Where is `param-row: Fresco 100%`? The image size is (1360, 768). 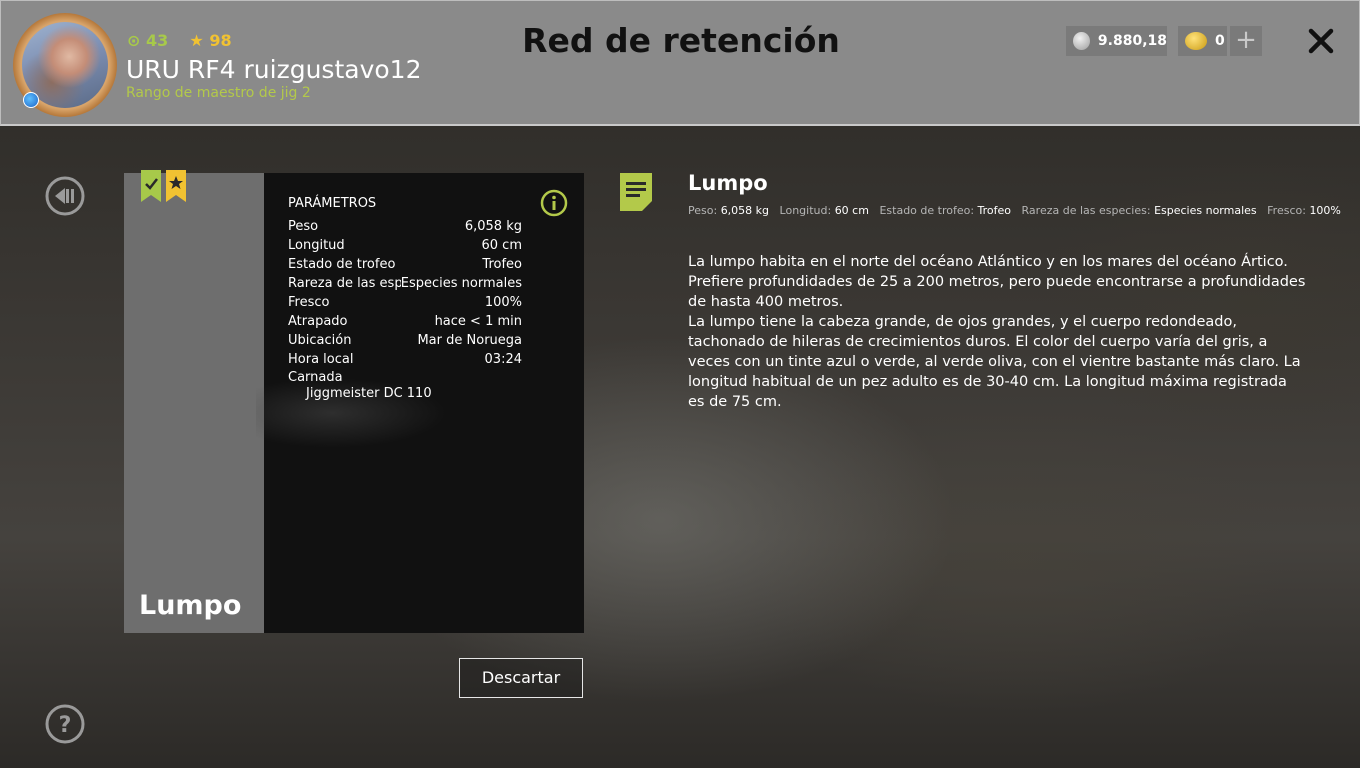
param-row: Fresco 100% is located at coordinates (405, 302).